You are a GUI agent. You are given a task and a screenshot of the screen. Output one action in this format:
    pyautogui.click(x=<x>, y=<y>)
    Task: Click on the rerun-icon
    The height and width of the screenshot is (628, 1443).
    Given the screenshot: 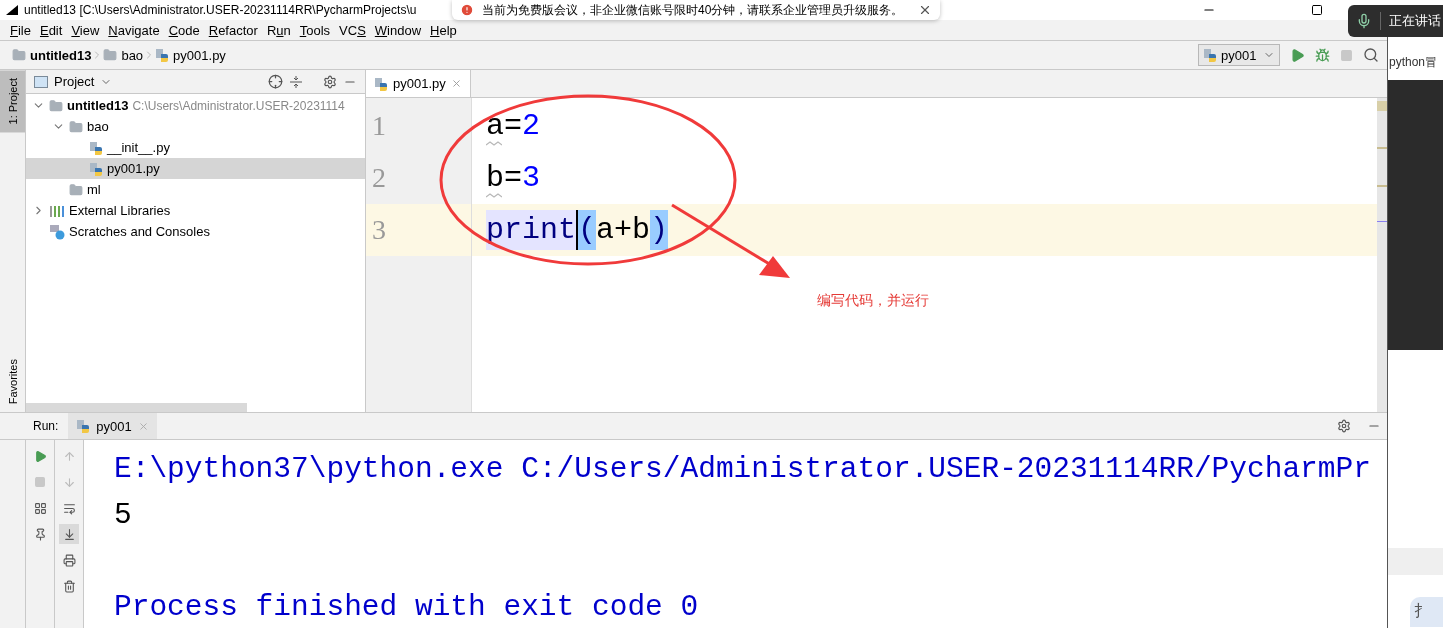 What is the action you would take?
    pyautogui.click(x=40, y=456)
    